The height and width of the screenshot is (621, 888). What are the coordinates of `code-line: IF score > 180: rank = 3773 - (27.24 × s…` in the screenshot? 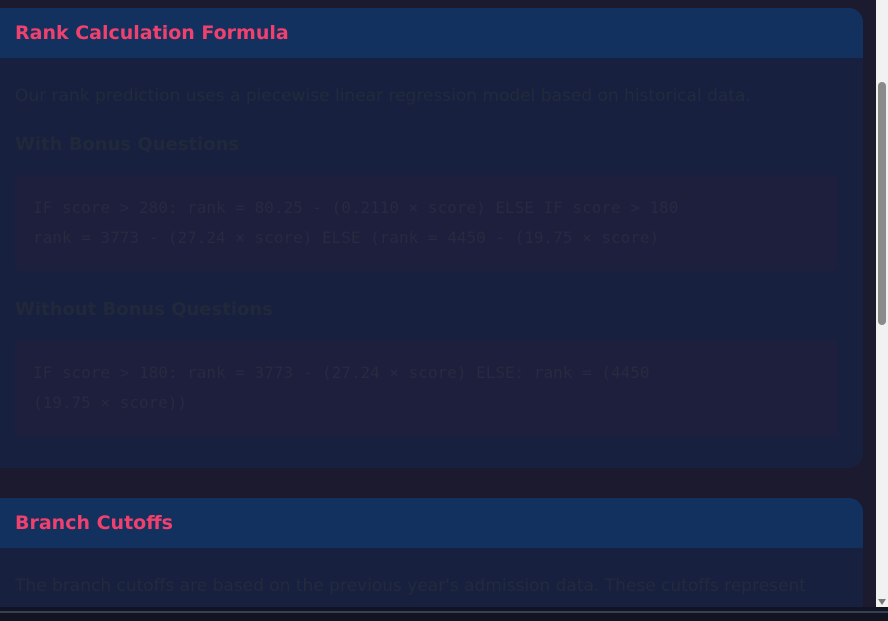 It's located at (341, 372).